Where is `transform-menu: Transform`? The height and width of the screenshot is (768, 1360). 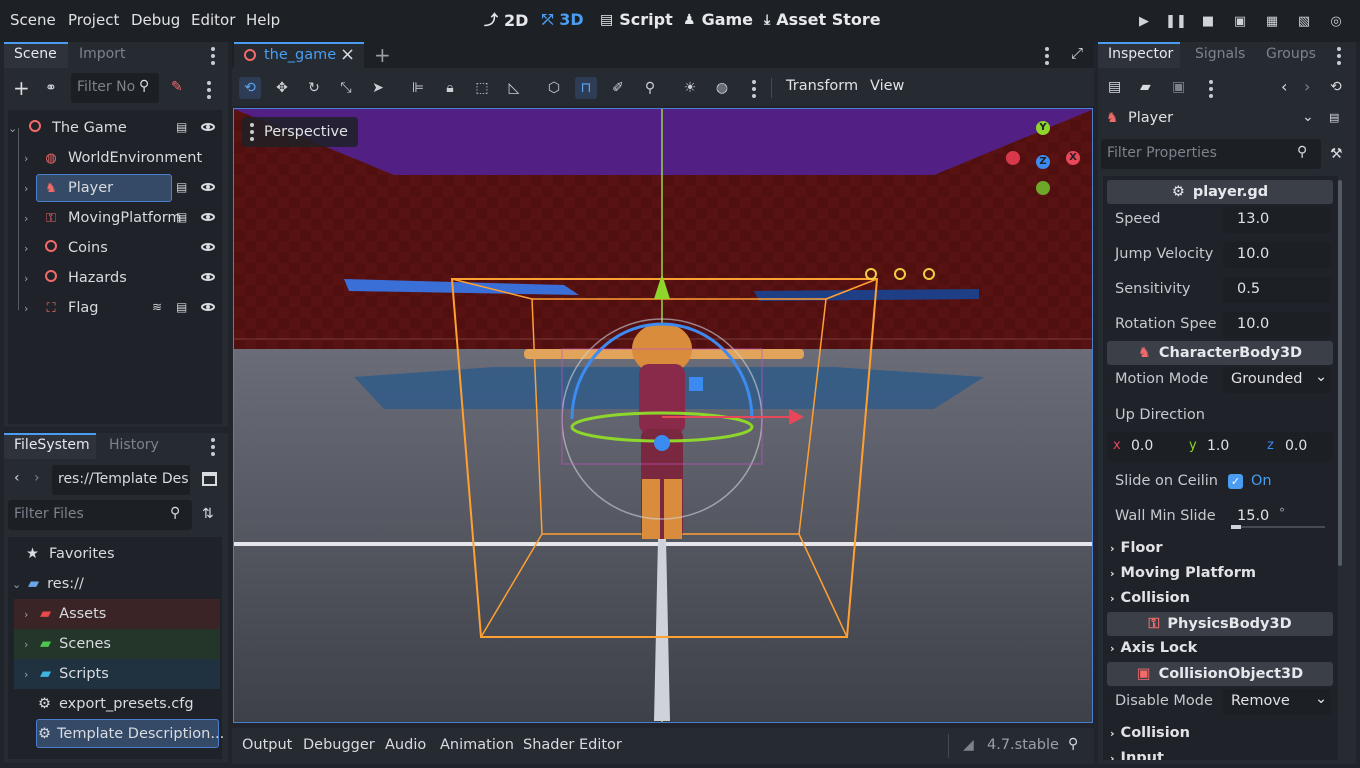
transform-menu: Transform is located at coordinates (822, 86).